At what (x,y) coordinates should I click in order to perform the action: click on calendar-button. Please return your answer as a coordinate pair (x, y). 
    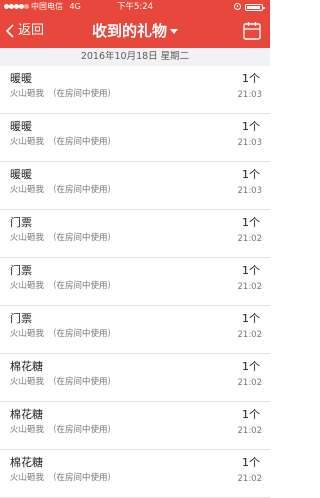
    Looking at the image, I should click on (252, 30).